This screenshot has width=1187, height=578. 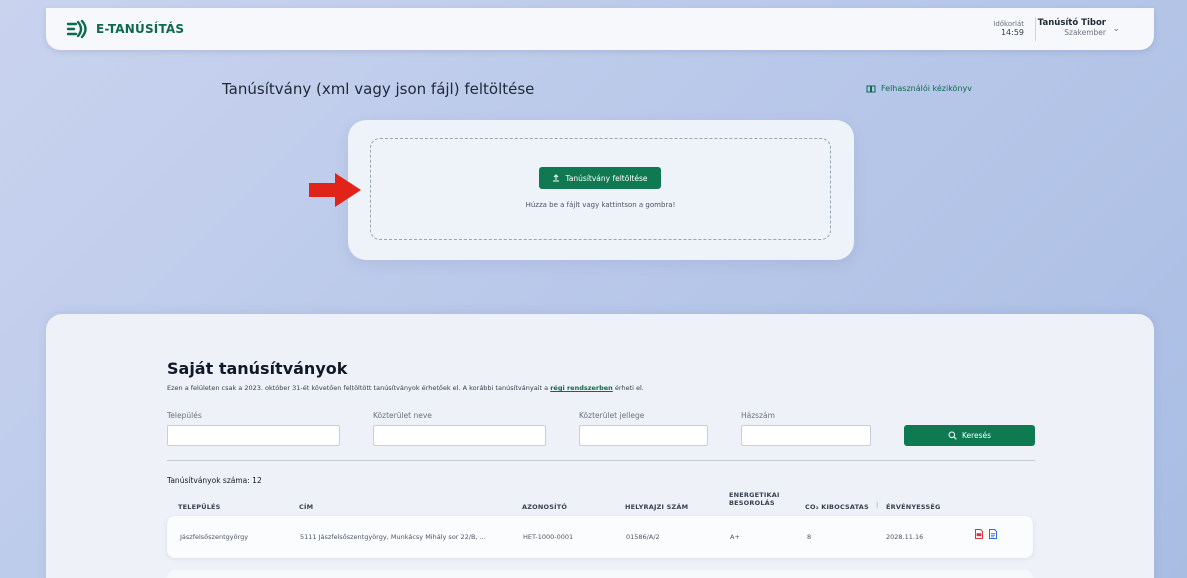 I want to click on user-manual-link: Felhasználói kézikönyv, so click(x=919, y=88).